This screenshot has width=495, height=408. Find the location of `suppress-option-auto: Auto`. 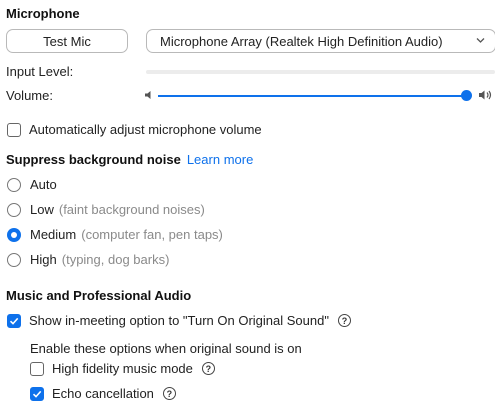

suppress-option-auto: Auto is located at coordinates (32, 184).